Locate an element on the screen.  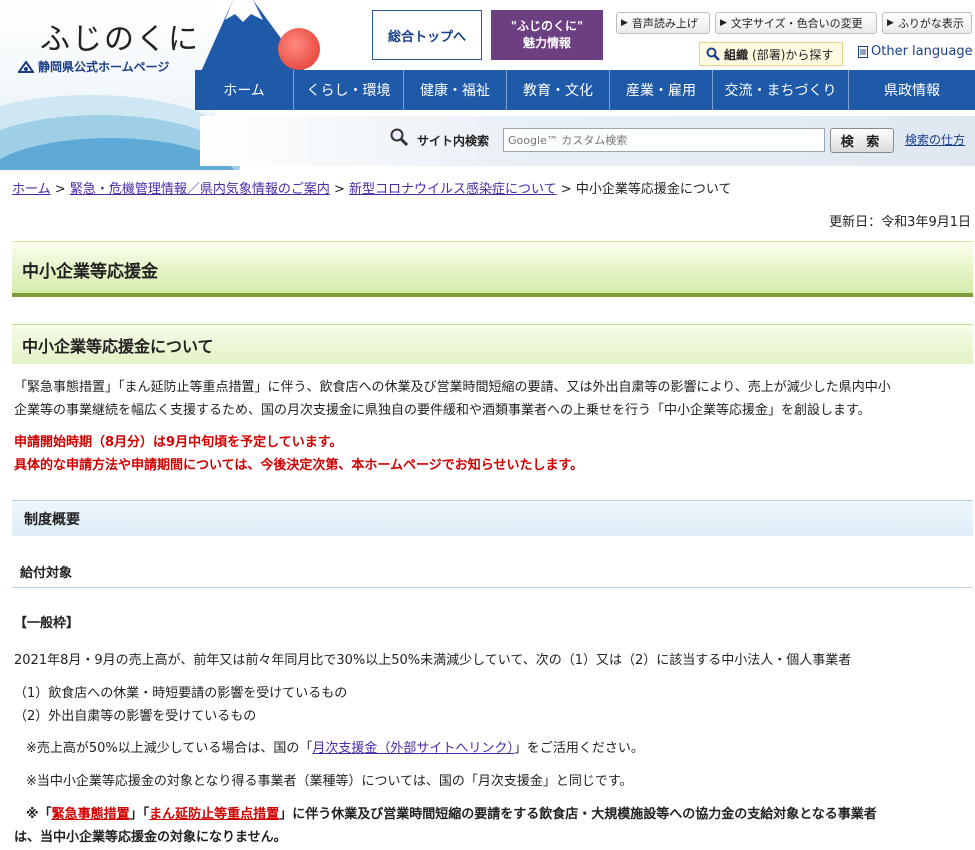
condition-item: （2）外出自粛等の影響を受けているもの is located at coordinates (135, 716).